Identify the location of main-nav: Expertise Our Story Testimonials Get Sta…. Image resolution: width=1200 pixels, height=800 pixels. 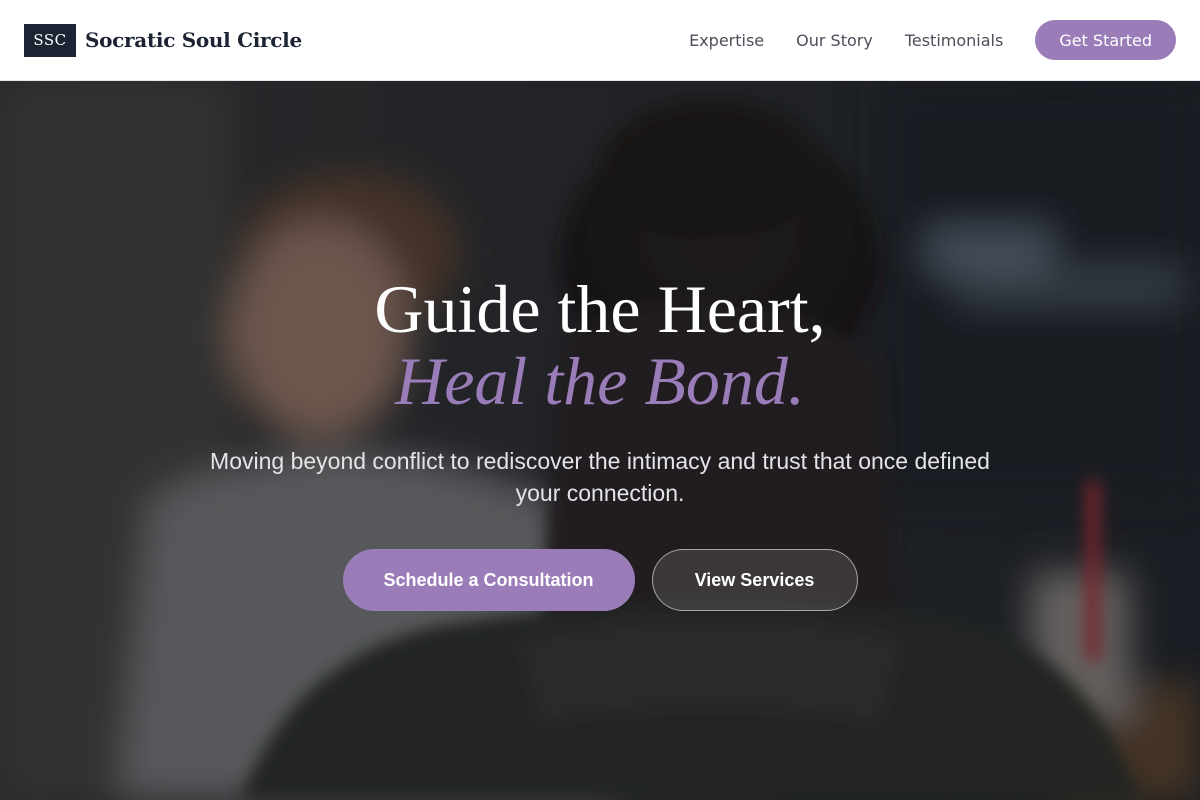
(932, 40).